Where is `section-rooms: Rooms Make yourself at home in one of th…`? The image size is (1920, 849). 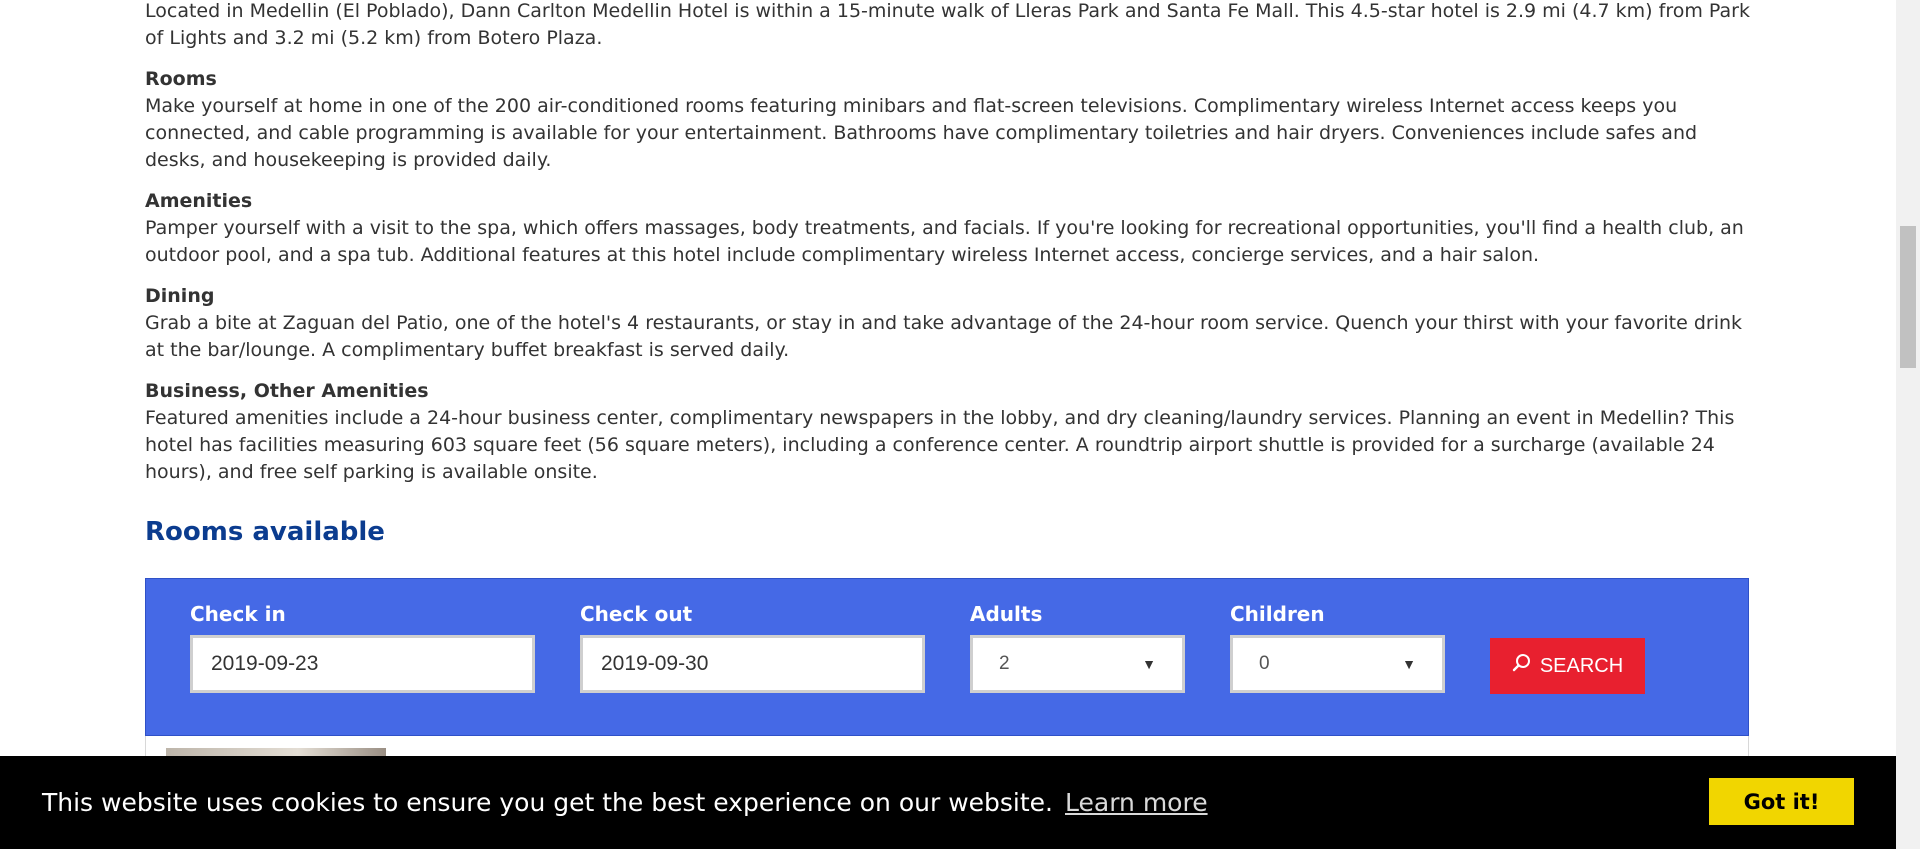
section-rooms: Rooms Make yourself at home in one of th… is located at coordinates (947, 120).